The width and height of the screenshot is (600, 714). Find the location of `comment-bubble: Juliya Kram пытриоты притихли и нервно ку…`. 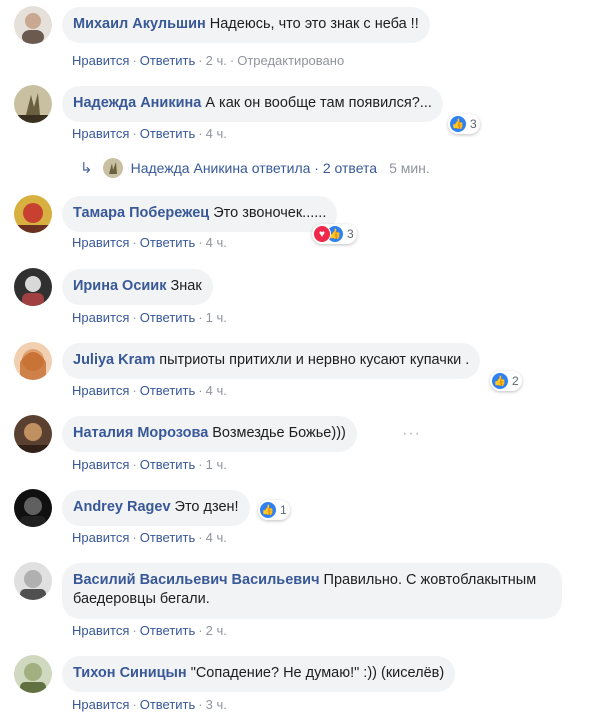

comment-bubble: Juliya Kram пытриоты притихли и нервно ку… is located at coordinates (271, 361).